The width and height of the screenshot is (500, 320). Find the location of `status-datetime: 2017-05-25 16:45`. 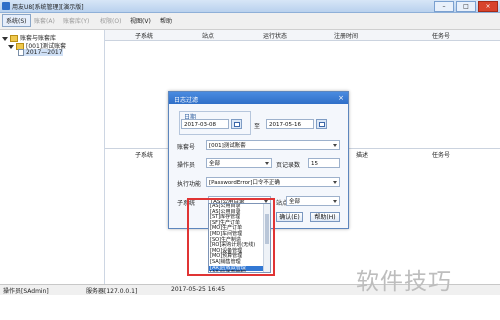

status-datetime: 2017-05-25 16:45 is located at coordinates (198, 289).